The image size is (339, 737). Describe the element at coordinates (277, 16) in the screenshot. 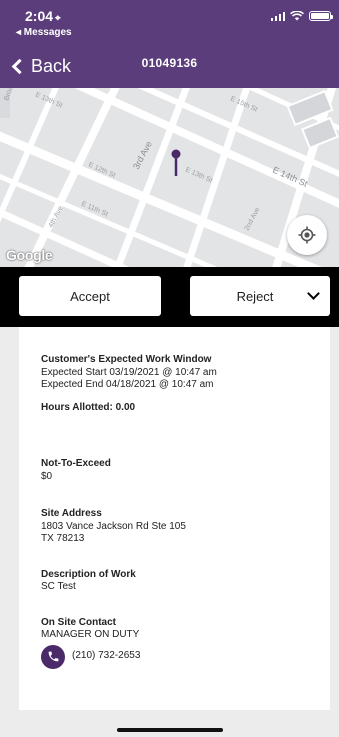

I see `cellular-signal-icon` at that location.